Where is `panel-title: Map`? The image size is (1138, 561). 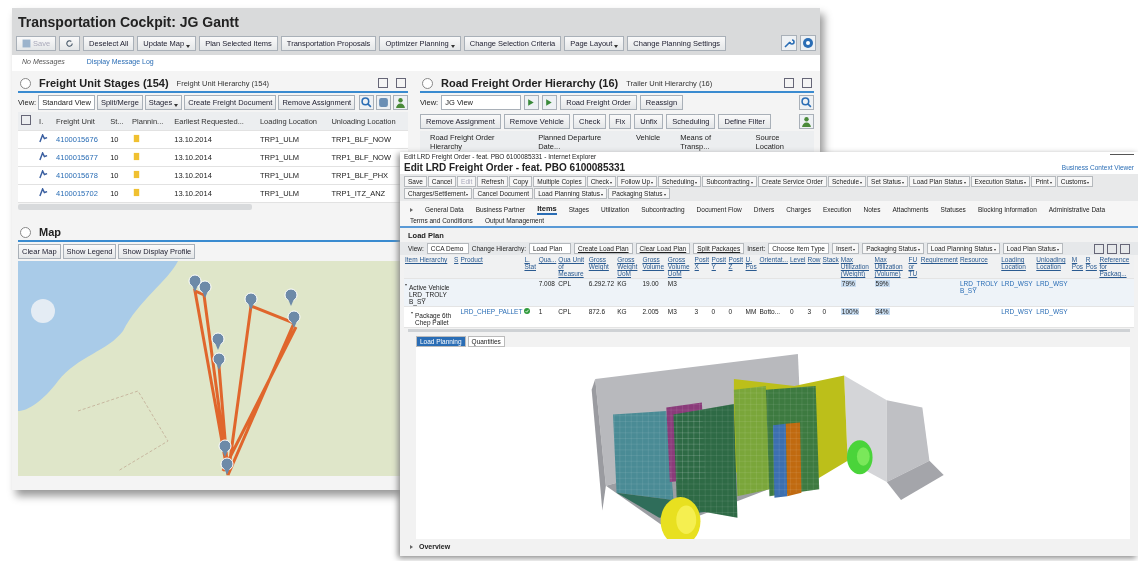 panel-title: Map is located at coordinates (50, 232).